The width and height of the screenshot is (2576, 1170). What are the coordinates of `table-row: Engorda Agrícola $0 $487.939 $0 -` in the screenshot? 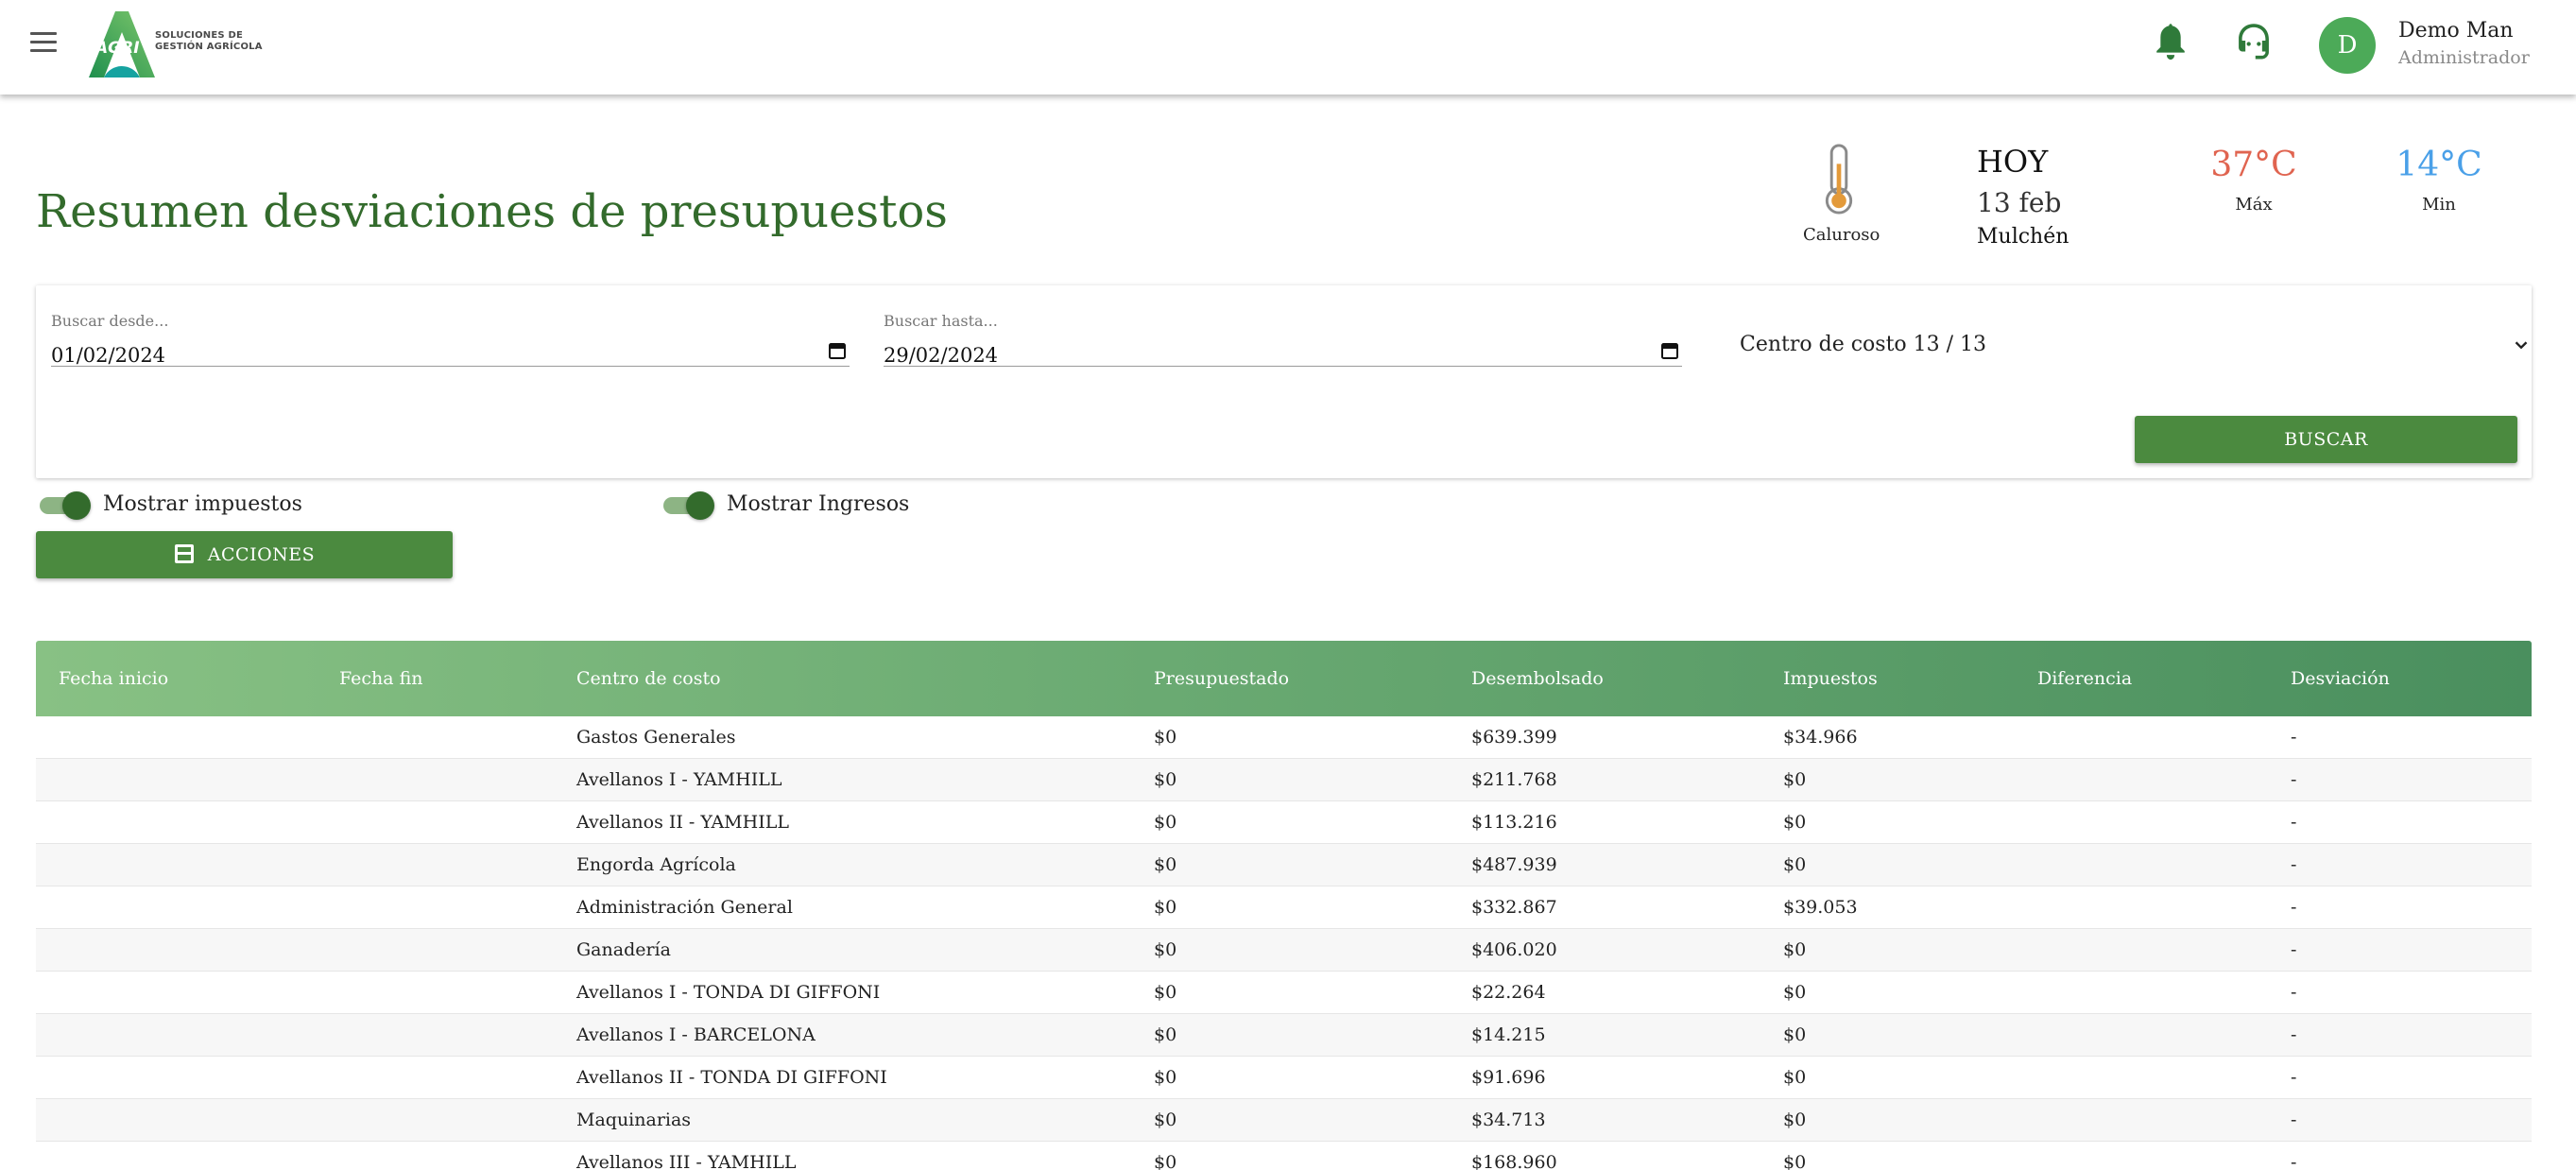 It's located at (1284, 865).